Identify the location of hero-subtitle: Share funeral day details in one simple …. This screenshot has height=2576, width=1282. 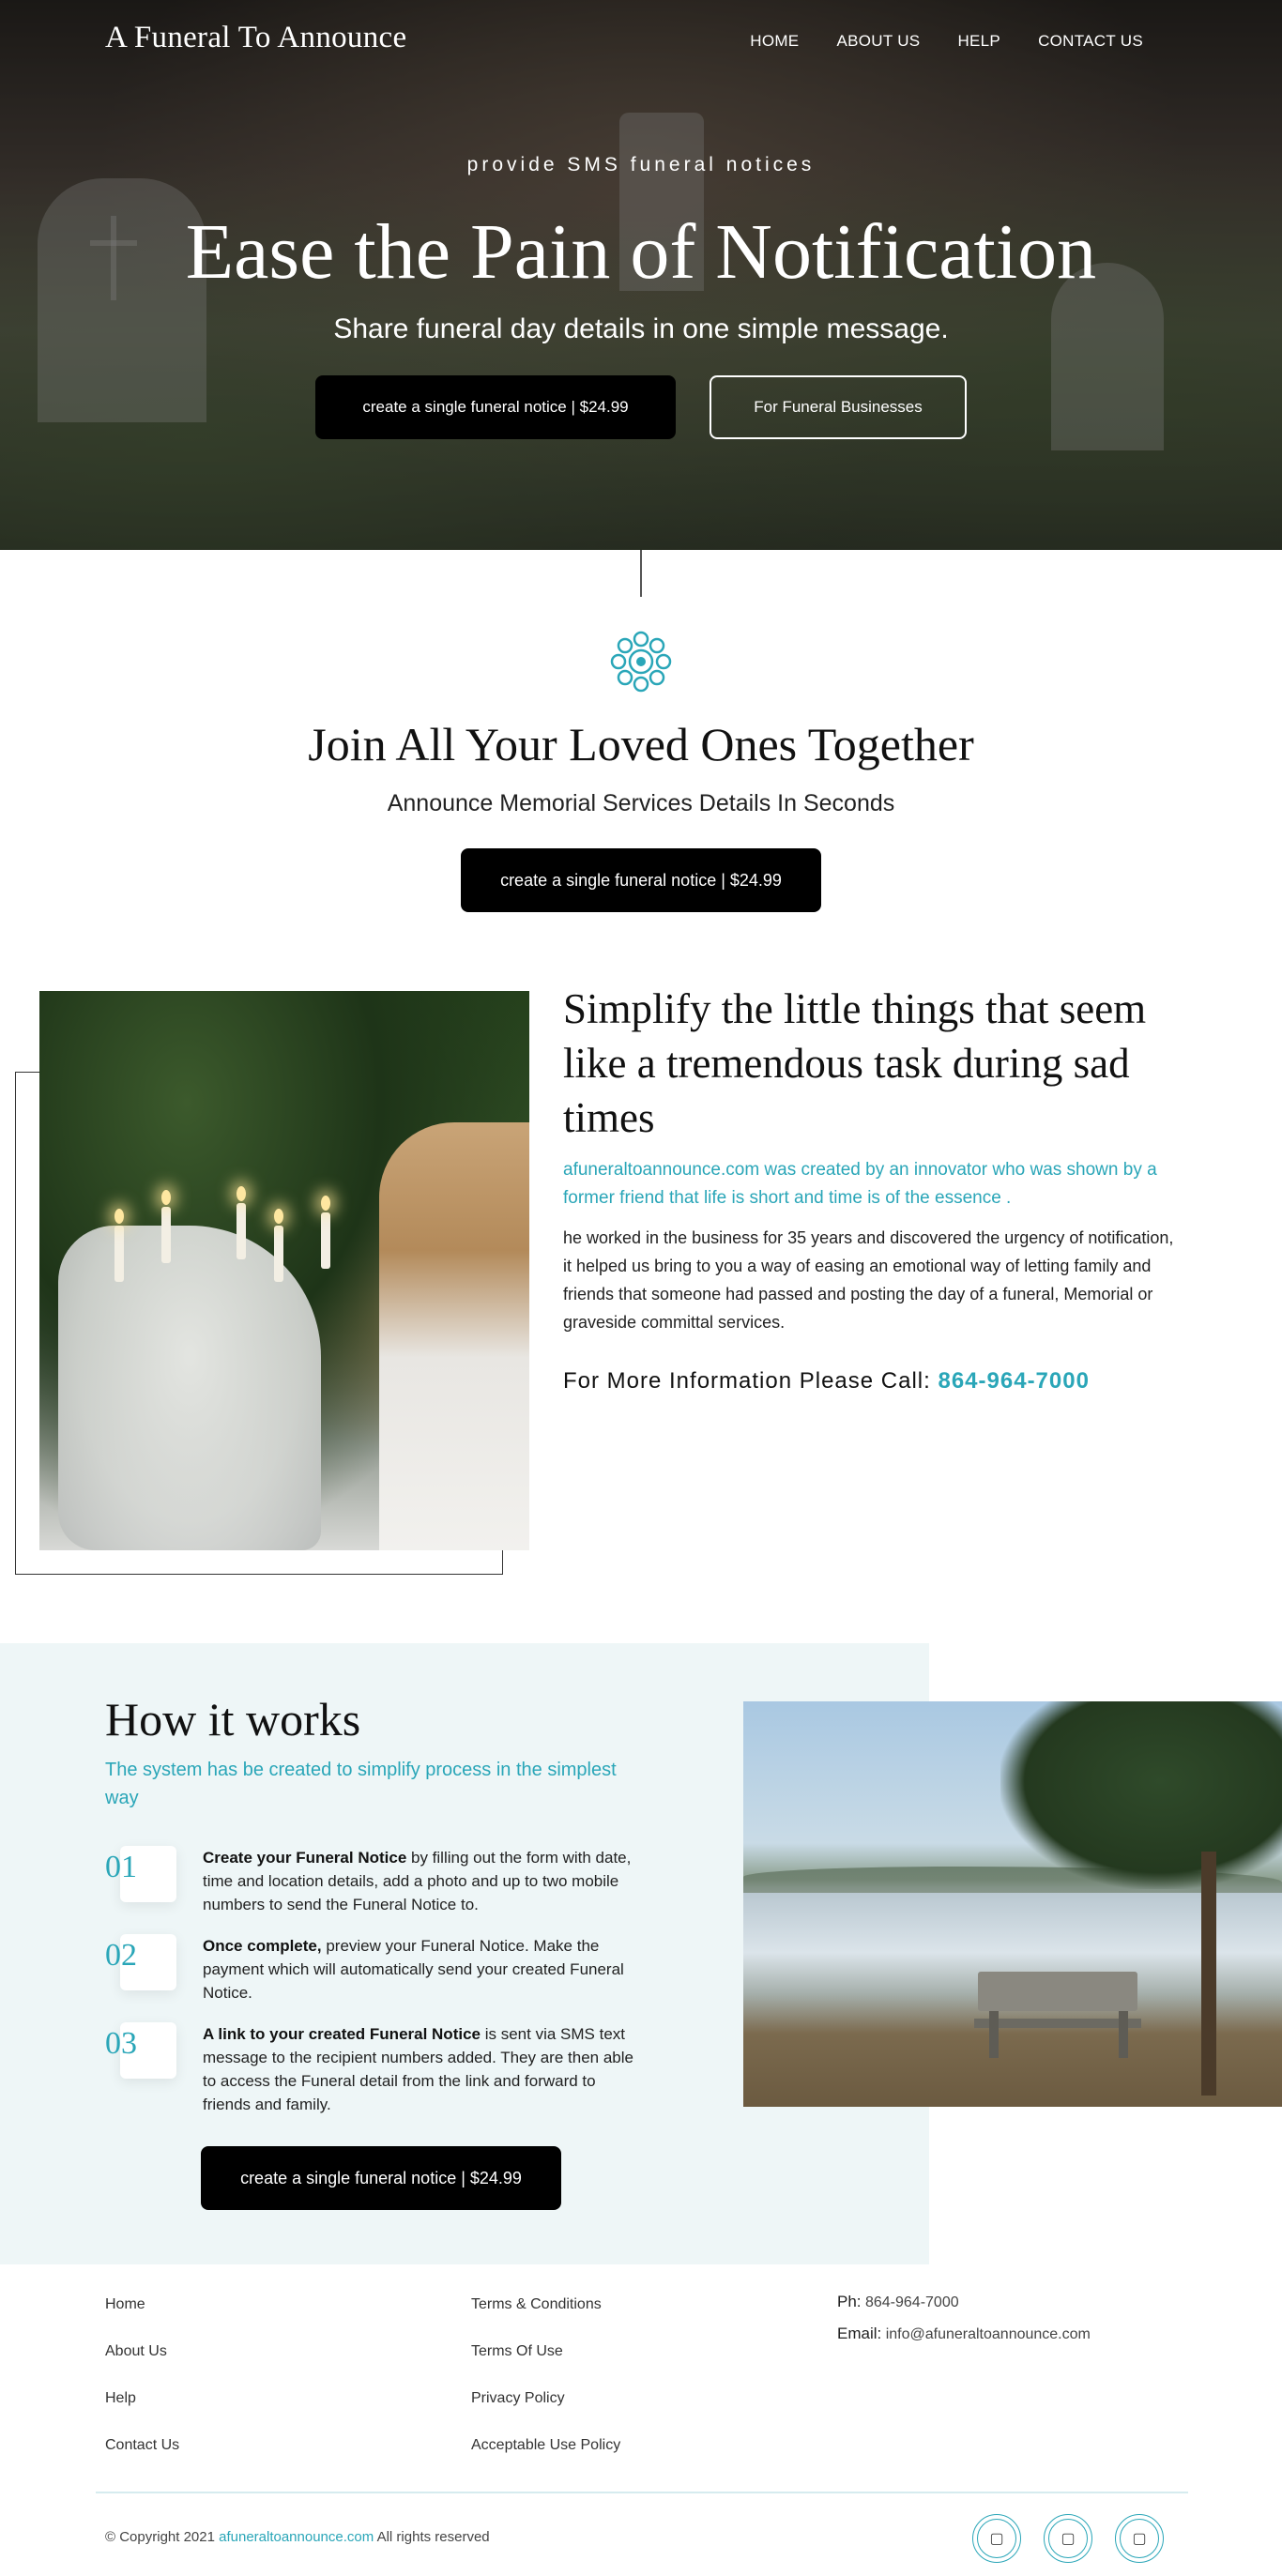
(641, 328).